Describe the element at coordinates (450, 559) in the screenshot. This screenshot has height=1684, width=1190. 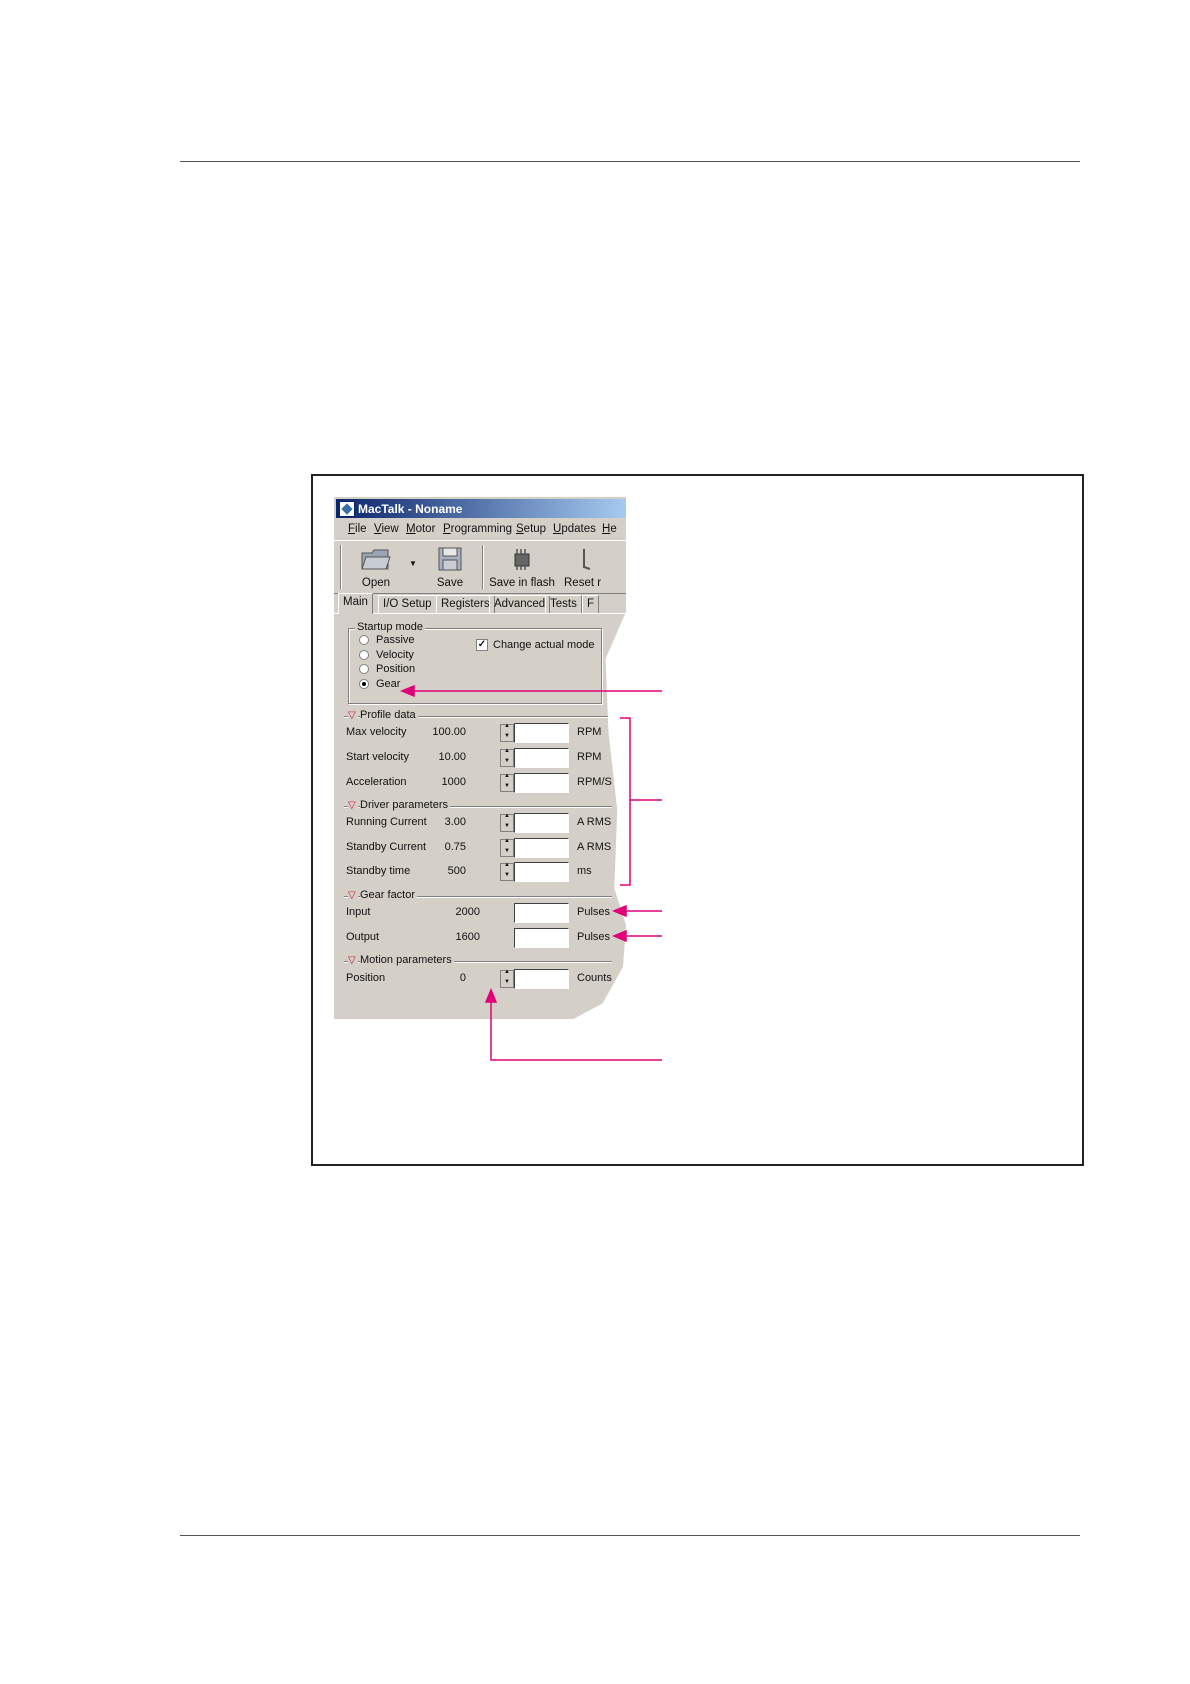
I see `floppy-disk-icon` at that location.